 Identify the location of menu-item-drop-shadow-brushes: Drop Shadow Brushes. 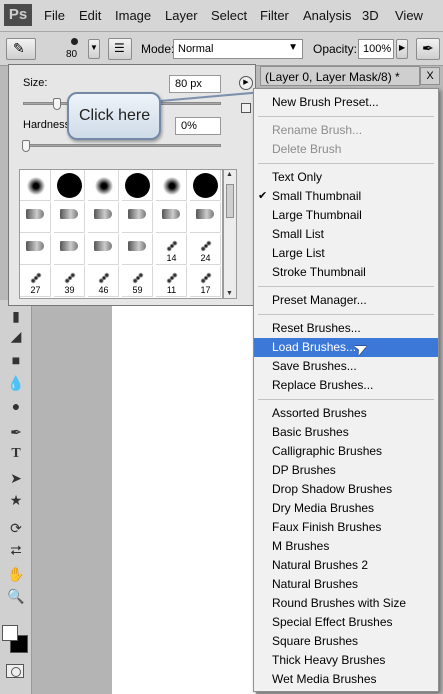
(346, 489).